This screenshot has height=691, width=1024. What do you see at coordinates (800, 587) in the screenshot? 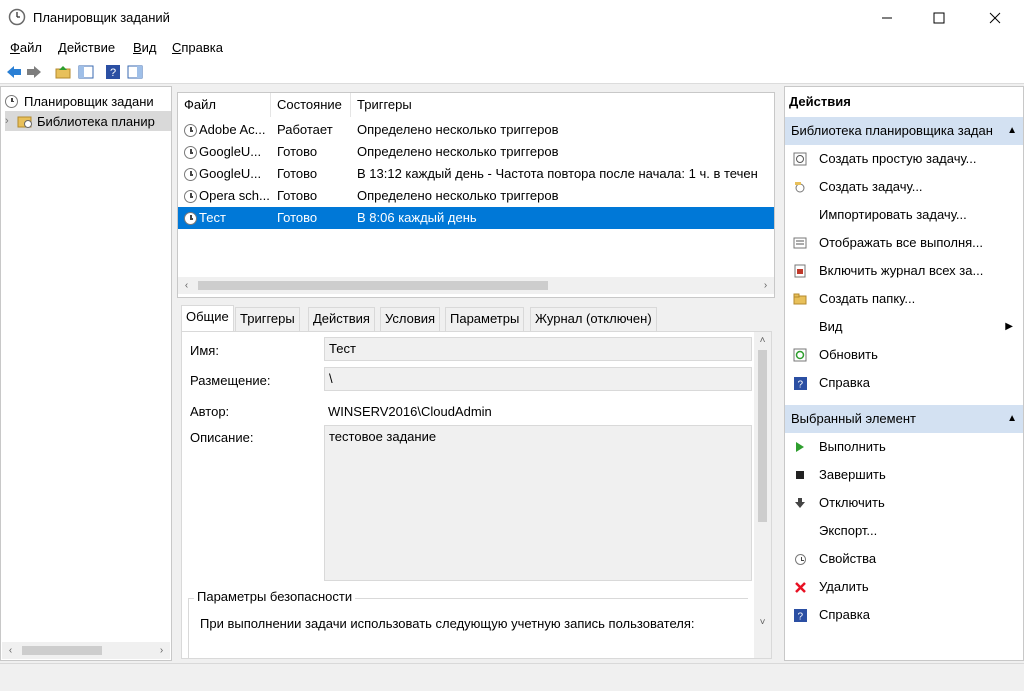
I see `delete-icon` at bounding box center [800, 587].